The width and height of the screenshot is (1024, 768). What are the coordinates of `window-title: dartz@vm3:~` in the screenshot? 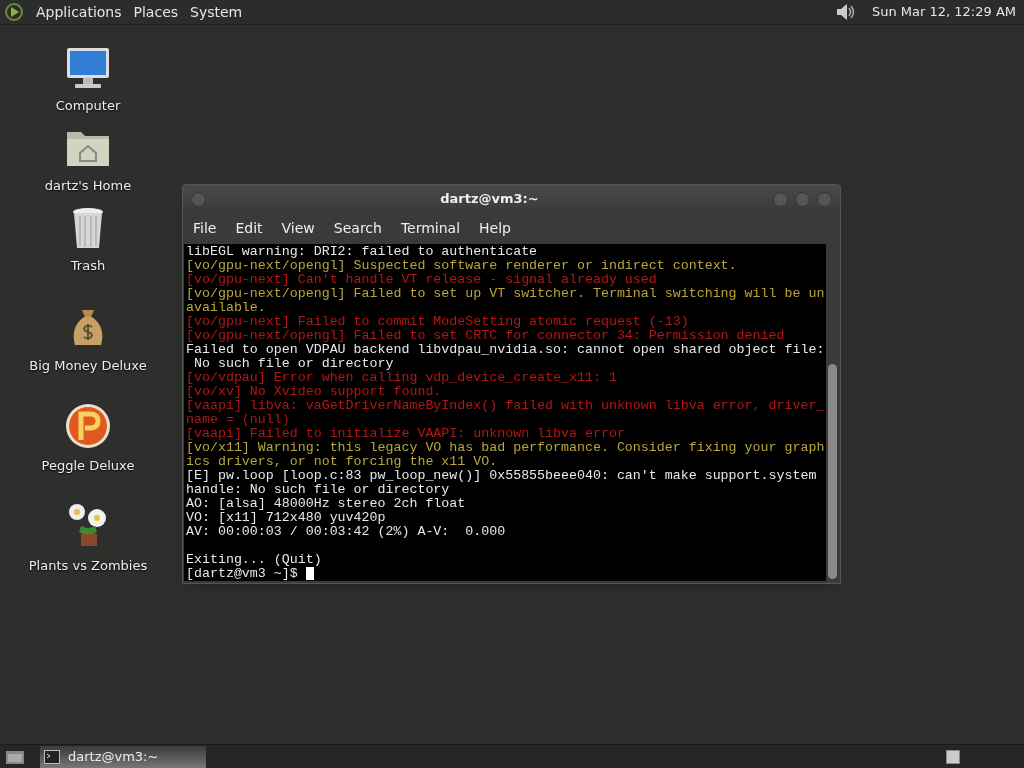 It's located at (489, 199).